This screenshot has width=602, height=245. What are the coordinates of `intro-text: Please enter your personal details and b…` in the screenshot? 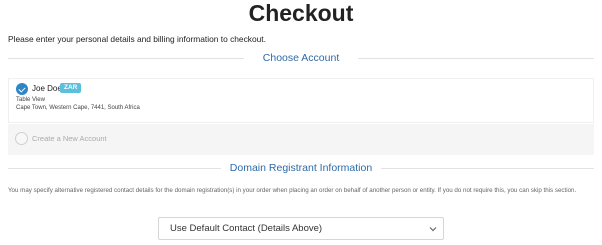 It's located at (137, 39).